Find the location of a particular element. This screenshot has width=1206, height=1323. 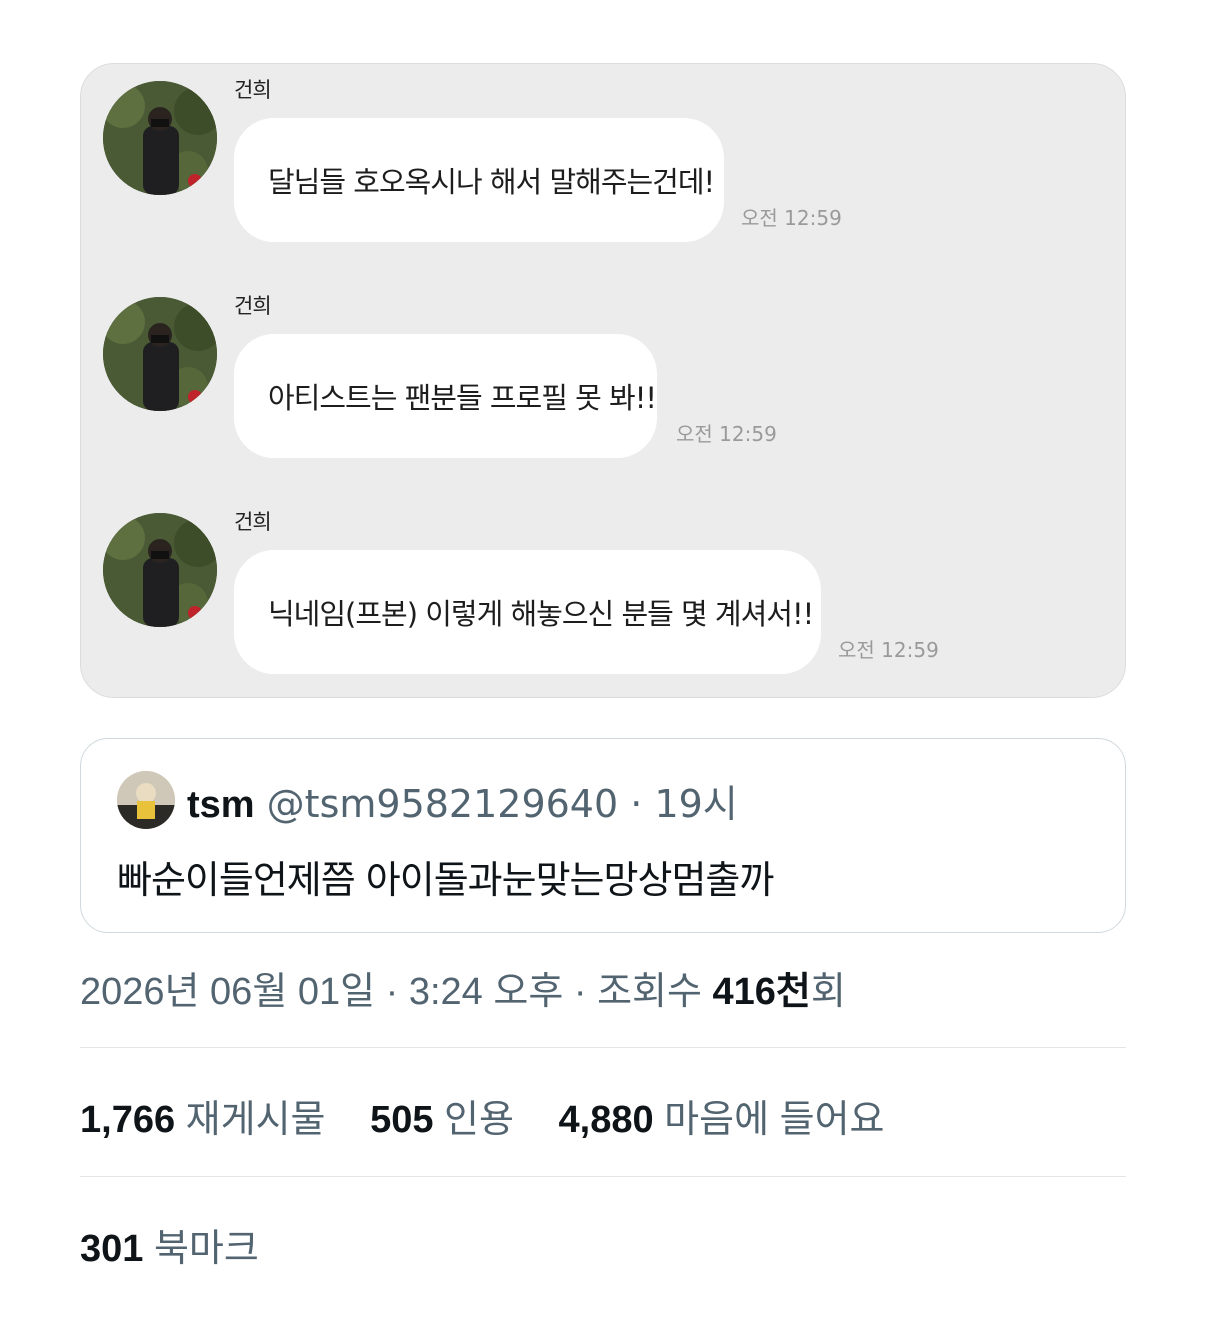

quote-time: 19시 is located at coordinates (695, 804).